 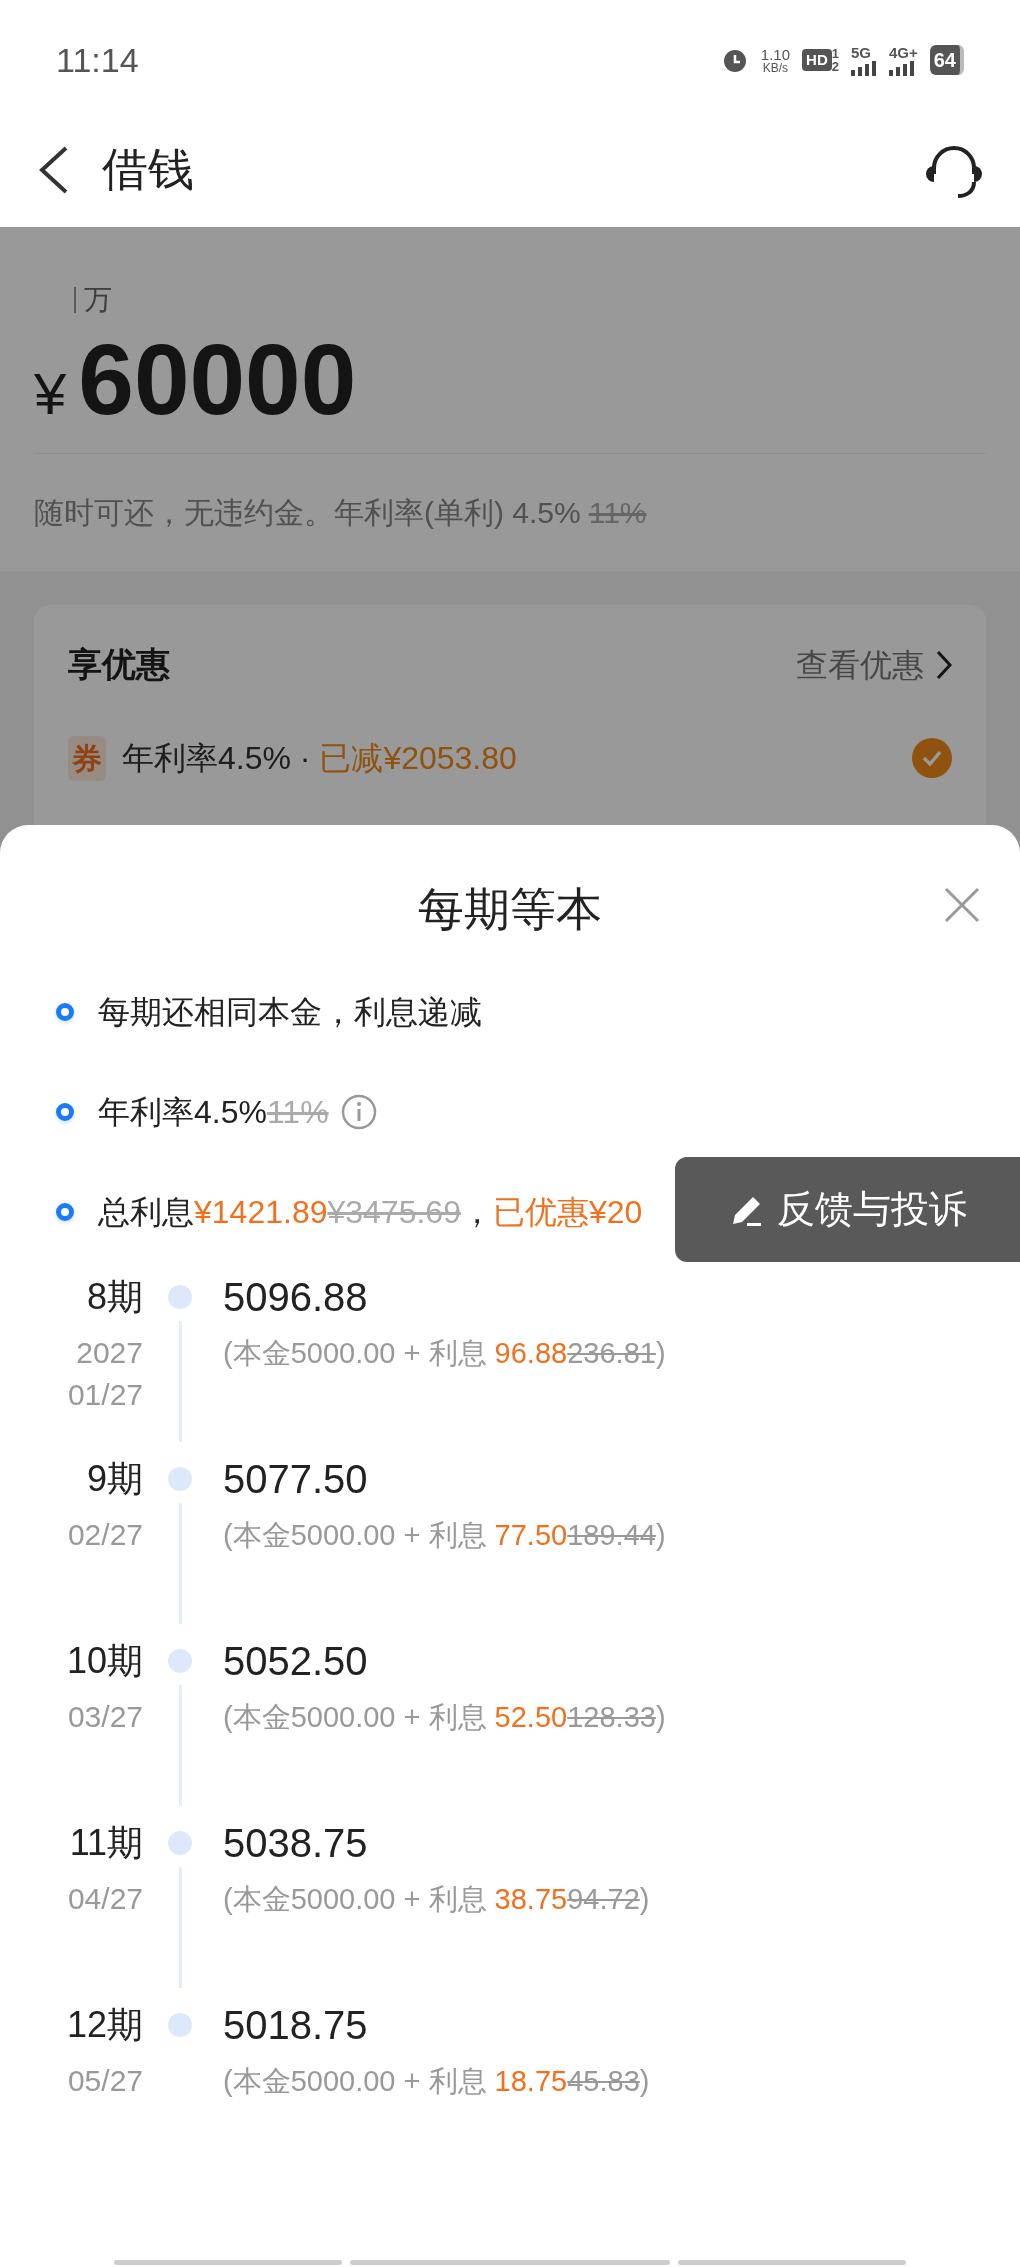 What do you see at coordinates (296, 1843) in the screenshot?
I see `payment-amount: 5038.75` at bounding box center [296, 1843].